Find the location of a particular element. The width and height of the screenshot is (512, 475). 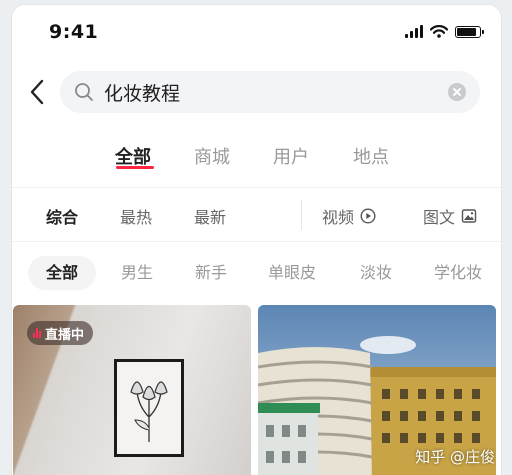

tab-users: 用户 is located at coordinates (291, 156).